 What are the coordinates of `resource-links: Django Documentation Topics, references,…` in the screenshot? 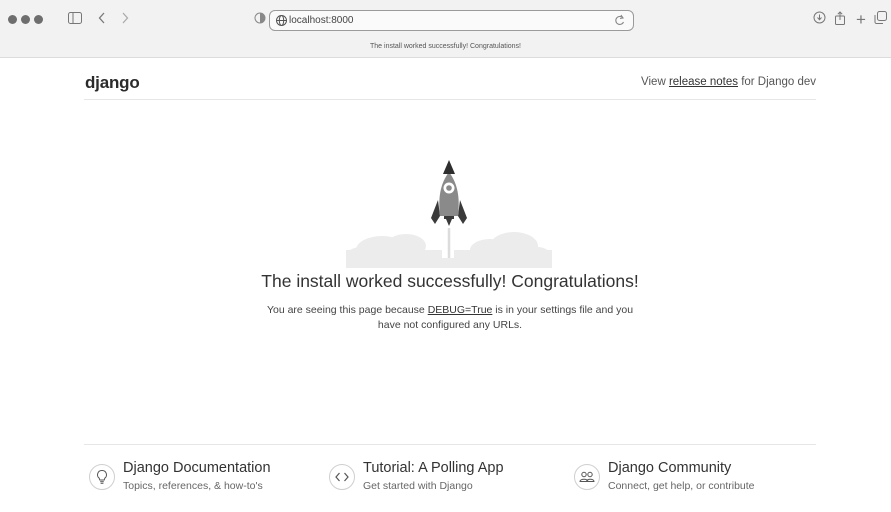 It's located at (450, 478).